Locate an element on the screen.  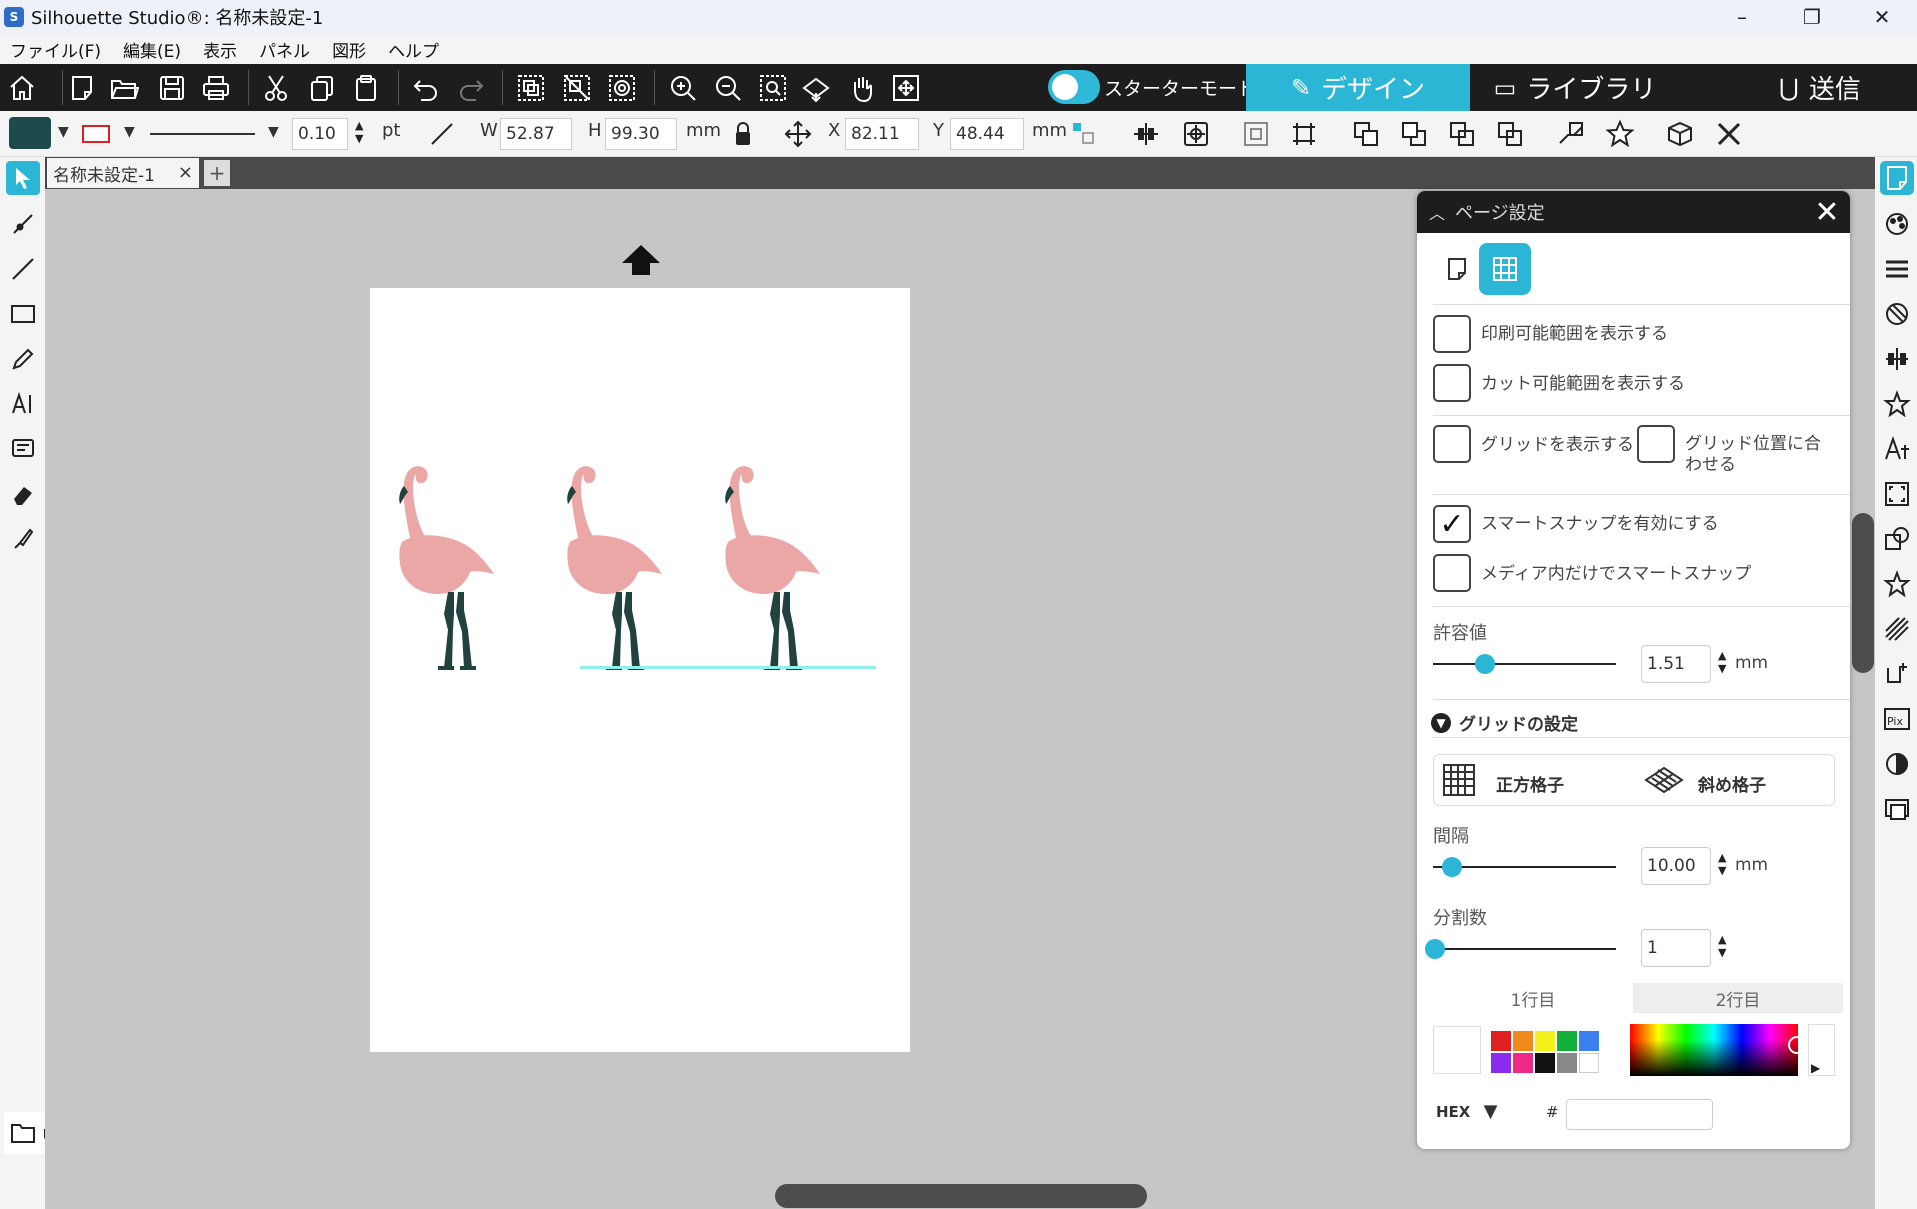
tolerance-slider-knob is located at coordinates (1485, 664).